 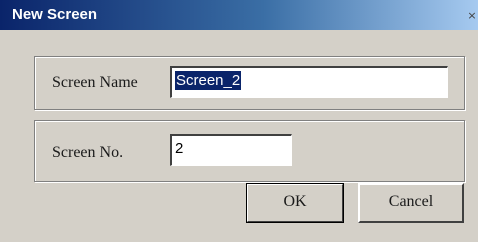 I want to click on ok-button: OK, so click(x=295, y=203).